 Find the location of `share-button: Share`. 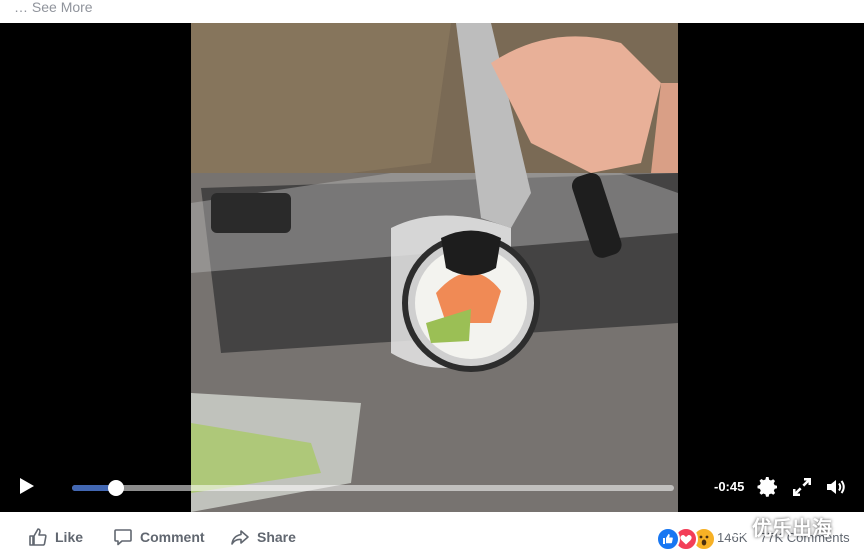

share-button: Share is located at coordinates (263, 537).